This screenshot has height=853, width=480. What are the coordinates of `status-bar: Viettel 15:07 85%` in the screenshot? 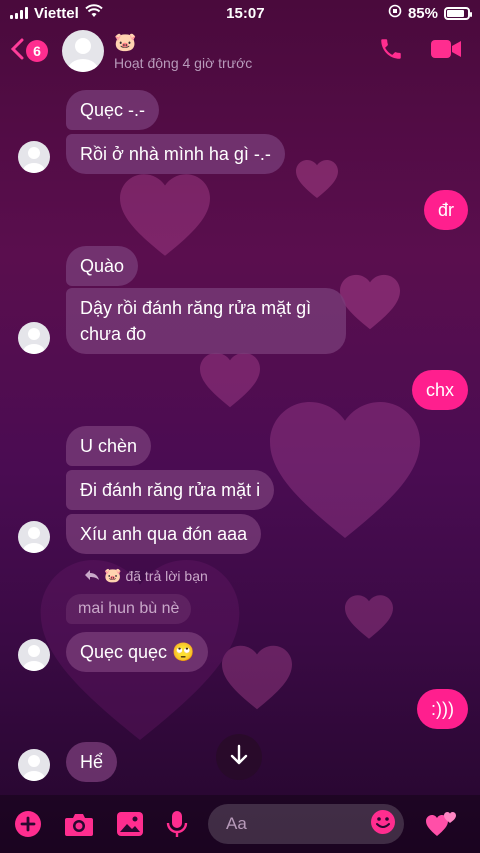 It's located at (240, 13).